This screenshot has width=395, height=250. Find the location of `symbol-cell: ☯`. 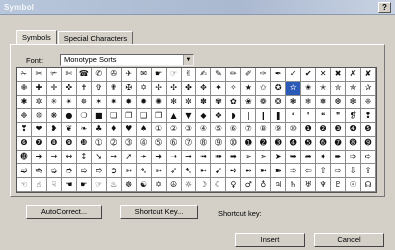

symbol-cell: ☯ is located at coordinates (144, 185).